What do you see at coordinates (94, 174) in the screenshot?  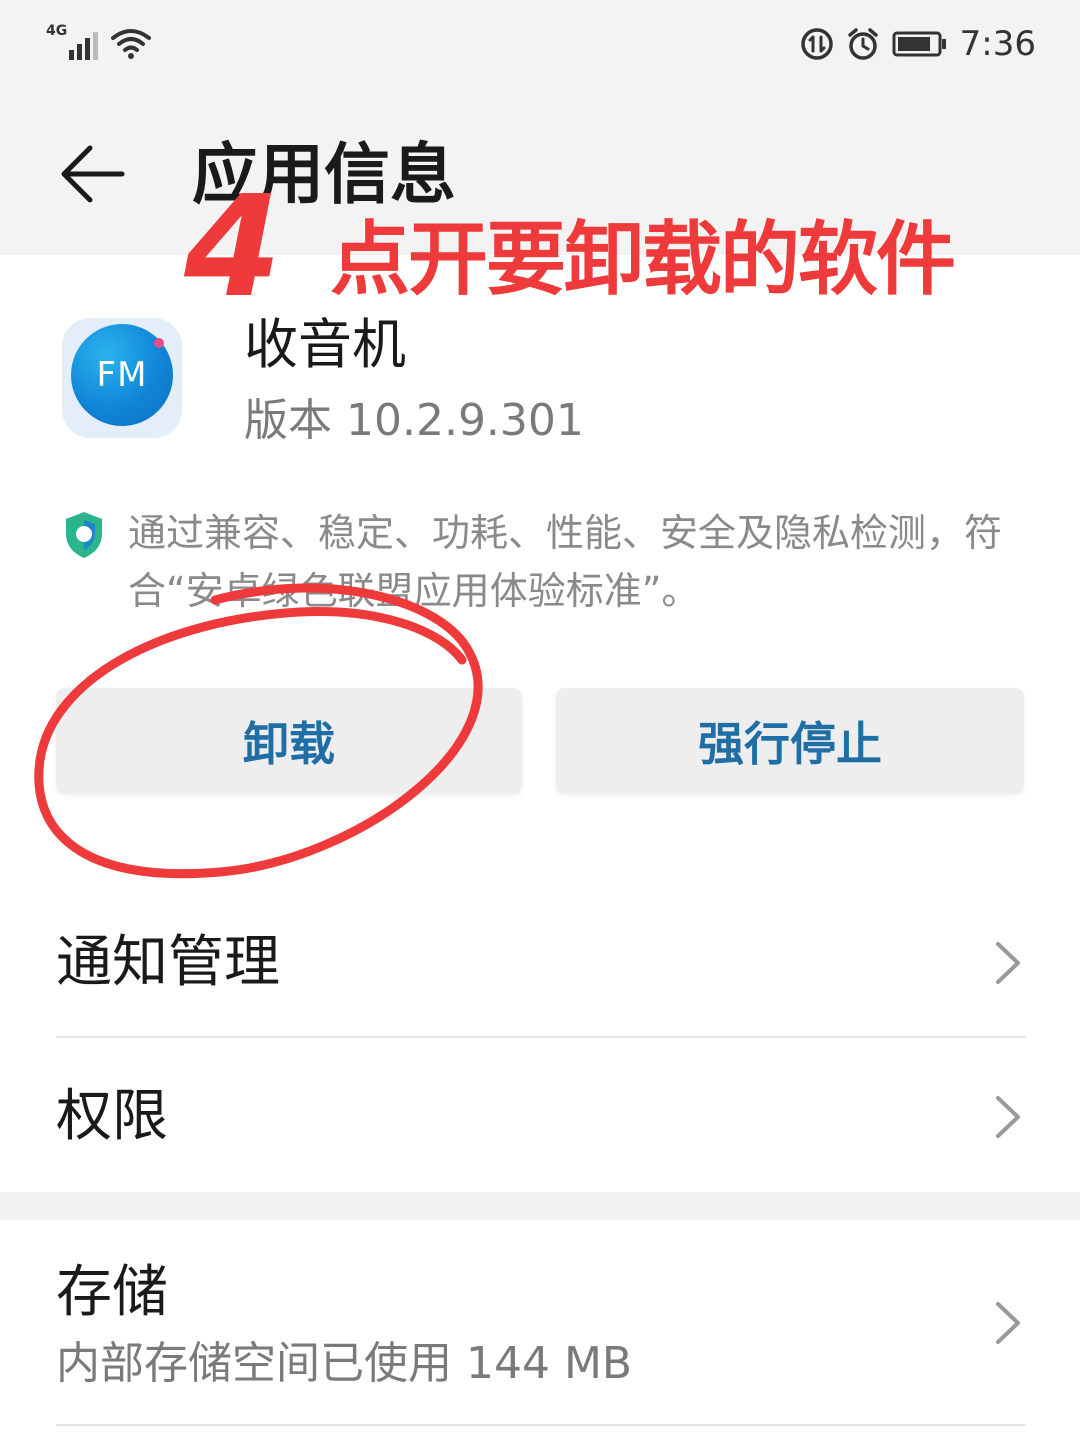 I see `back-arrow-icon` at bounding box center [94, 174].